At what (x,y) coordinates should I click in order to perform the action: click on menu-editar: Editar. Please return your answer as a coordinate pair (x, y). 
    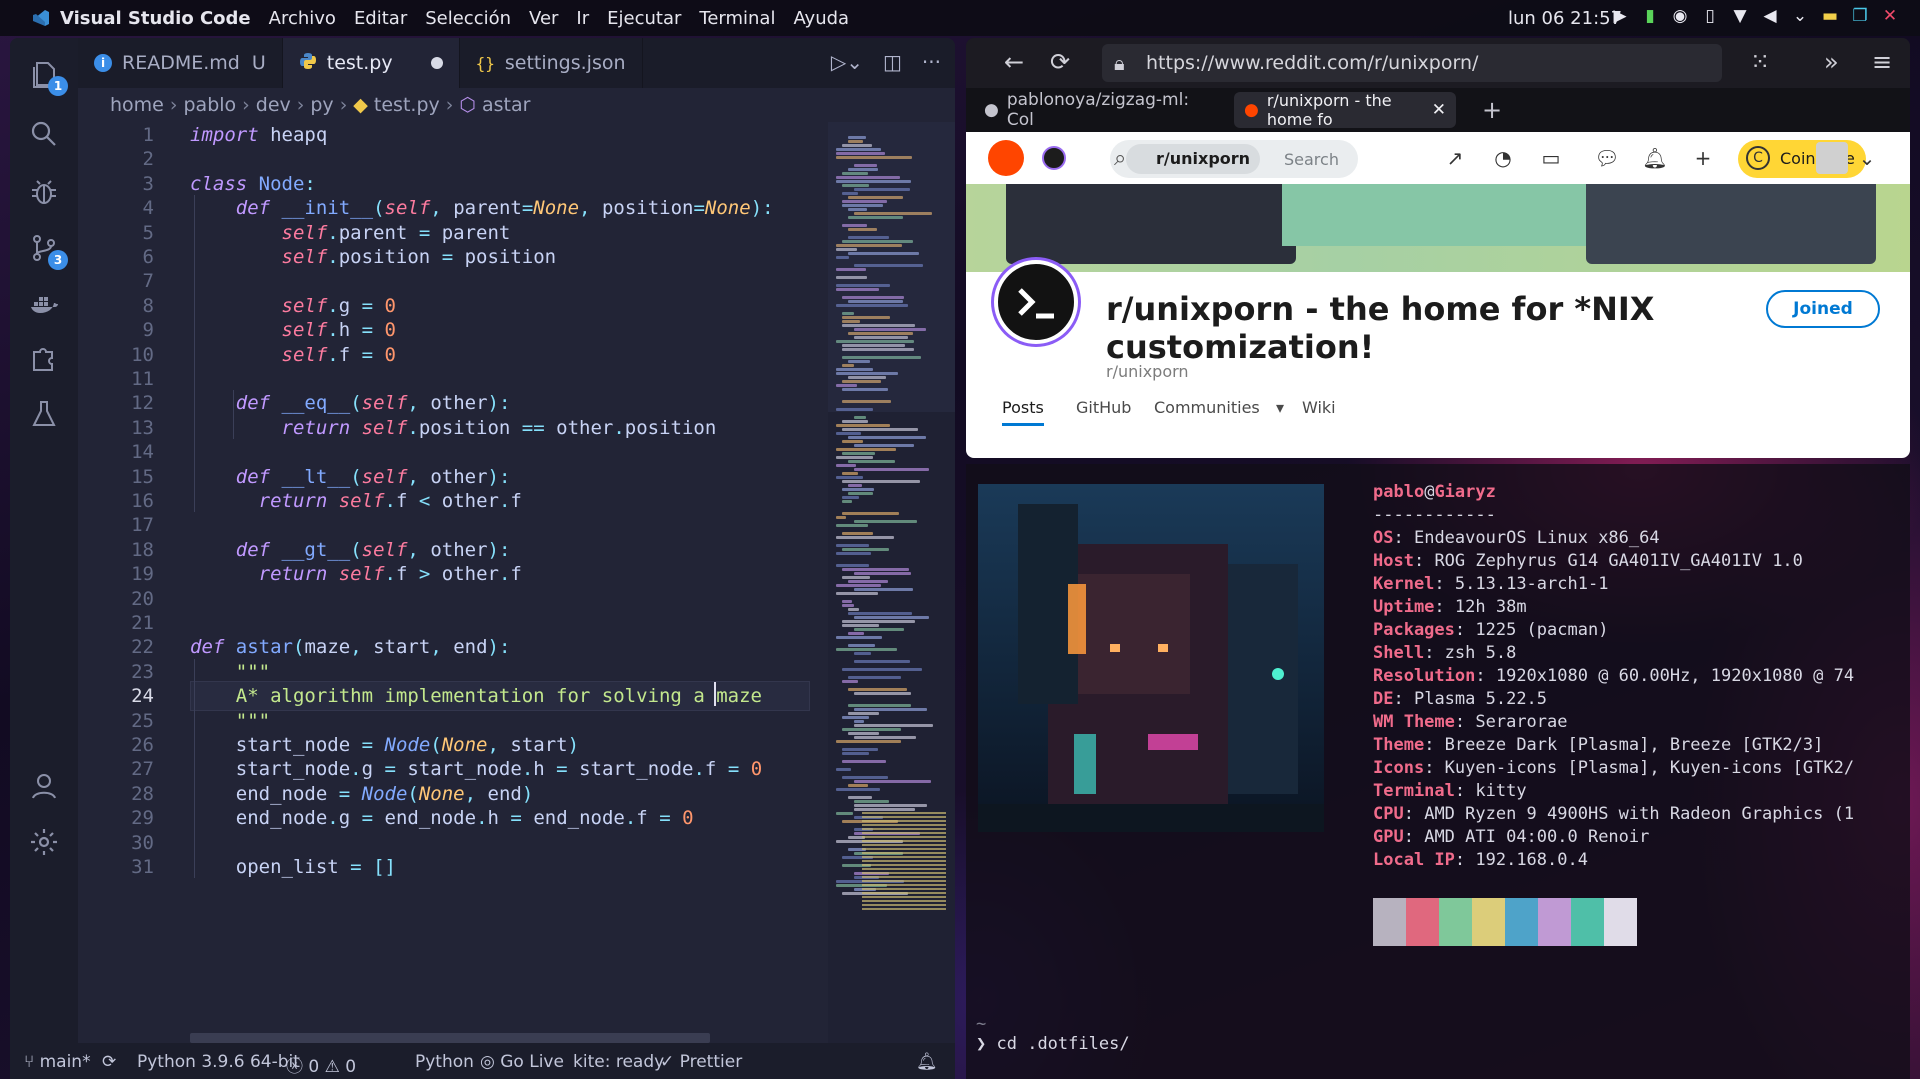
    Looking at the image, I should click on (380, 18).